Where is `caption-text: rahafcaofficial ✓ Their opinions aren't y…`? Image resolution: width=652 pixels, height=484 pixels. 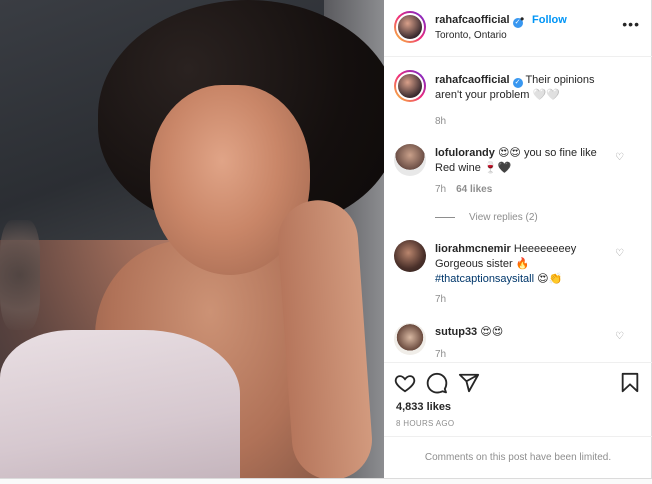 caption-text: rahafcaofficial ✓ Their opinions aren't y… is located at coordinates (520, 88).